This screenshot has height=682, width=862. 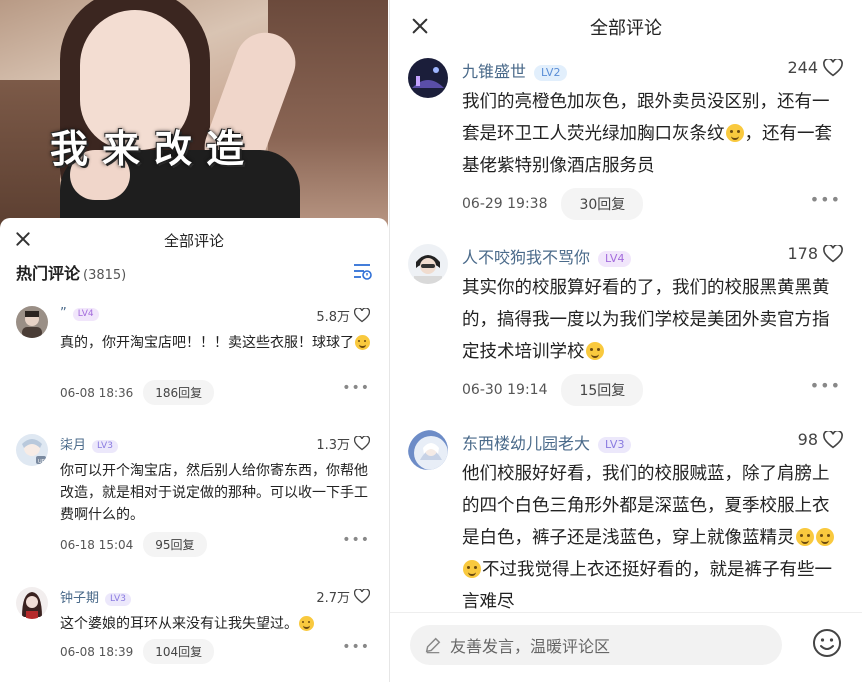 What do you see at coordinates (553, 390) in the screenshot?
I see `comment-meta: 06-30 19:14 15回复` at bounding box center [553, 390].